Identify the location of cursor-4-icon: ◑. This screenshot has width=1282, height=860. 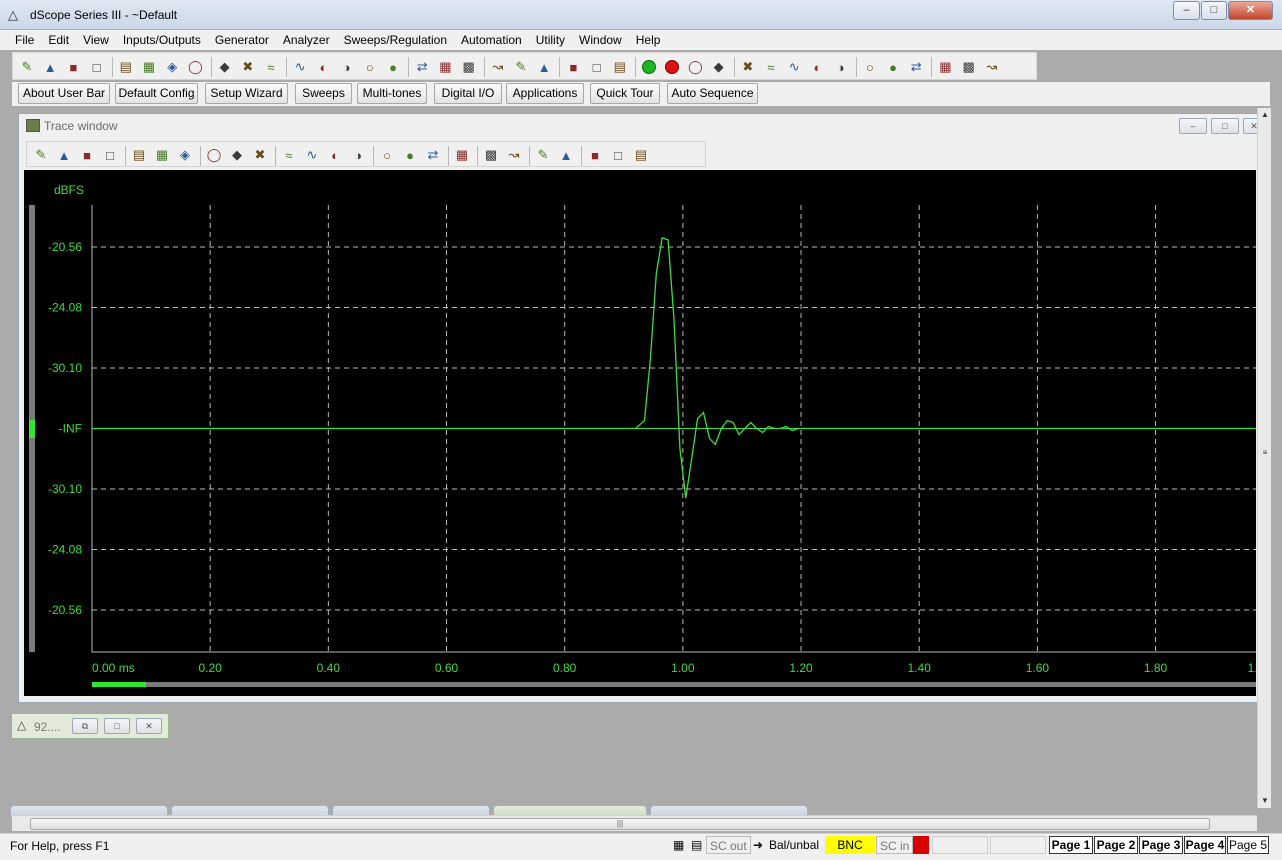
(358, 155).